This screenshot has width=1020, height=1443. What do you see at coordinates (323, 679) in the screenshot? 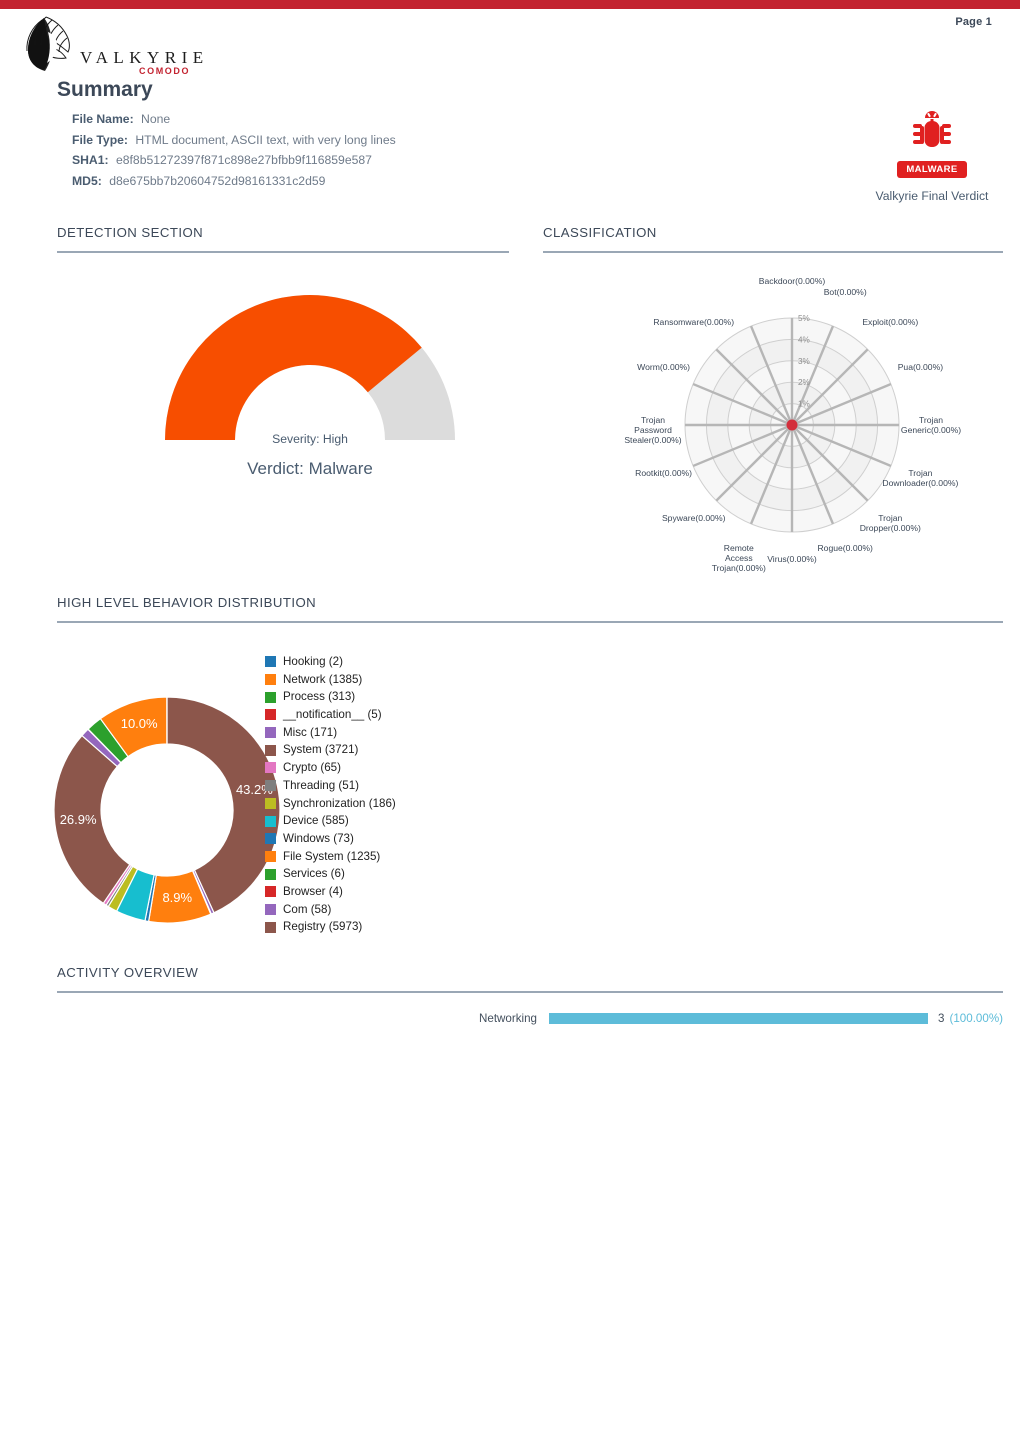
I see `legend-label: Network (1385)` at bounding box center [323, 679].